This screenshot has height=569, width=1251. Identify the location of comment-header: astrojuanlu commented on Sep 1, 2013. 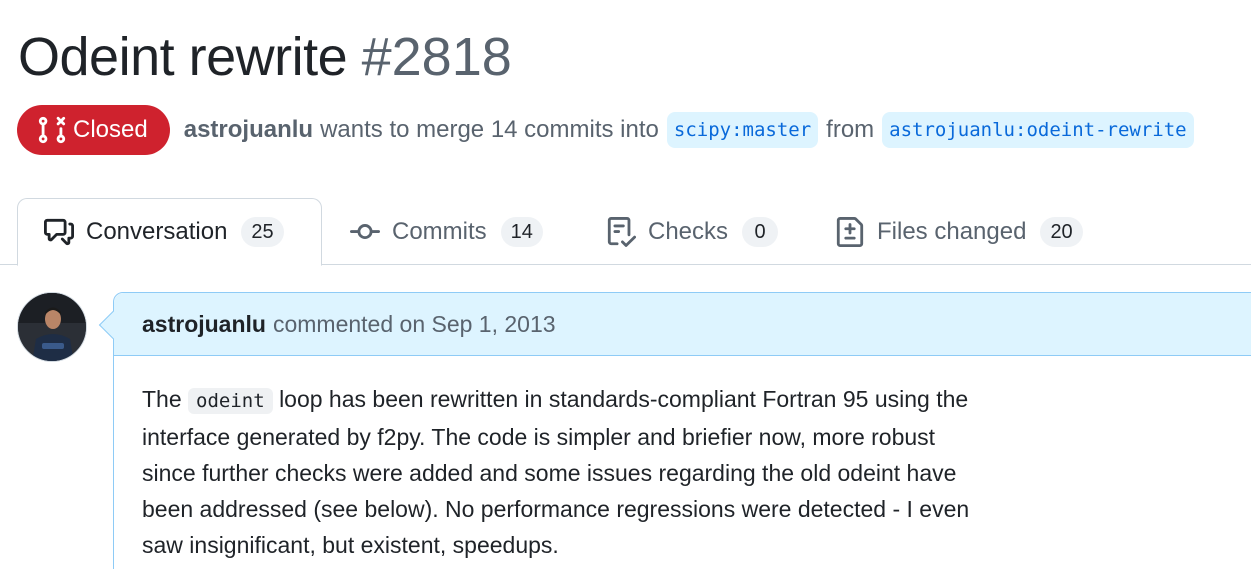
(682, 324).